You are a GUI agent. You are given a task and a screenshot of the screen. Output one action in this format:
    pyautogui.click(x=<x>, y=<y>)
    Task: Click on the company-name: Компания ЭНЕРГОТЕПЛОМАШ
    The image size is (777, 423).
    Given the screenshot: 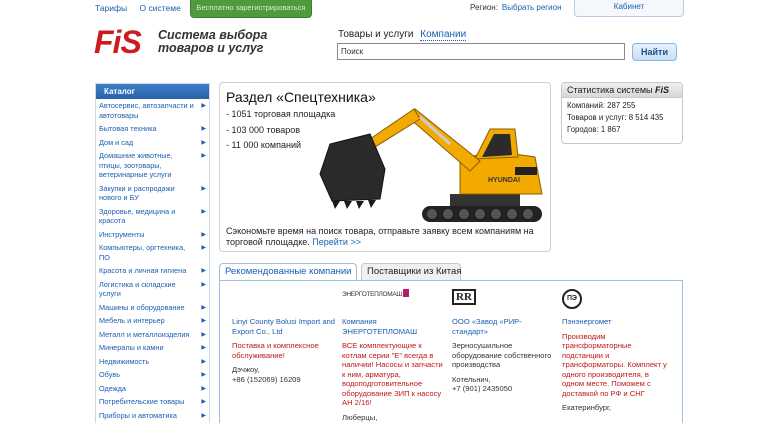 What is the action you would take?
    pyautogui.click(x=394, y=326)
    